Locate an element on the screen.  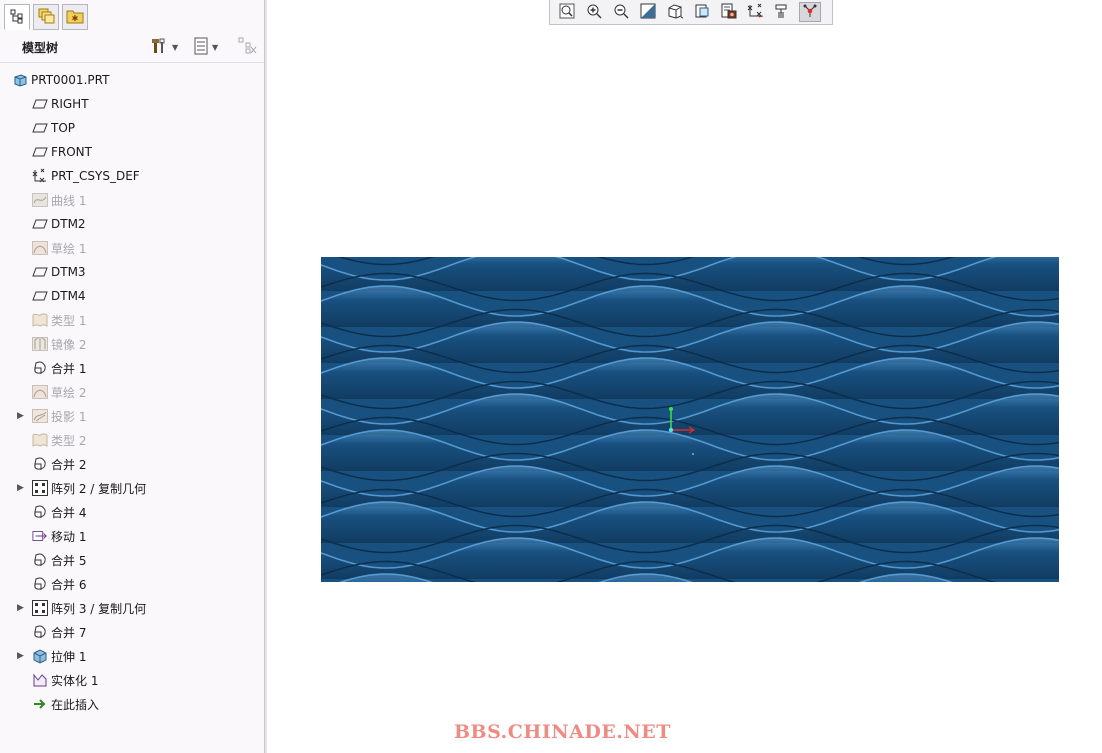
tree-item: TOP is located at coordinates (132, 128).